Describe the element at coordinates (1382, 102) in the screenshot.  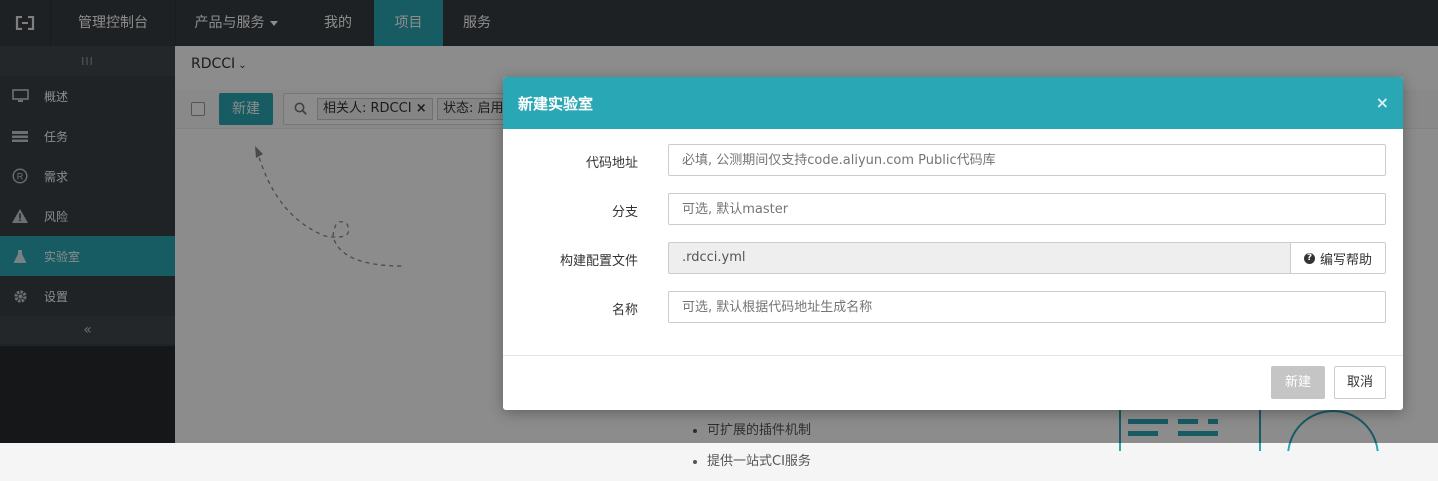
I see `close-icon: ×` at that location.